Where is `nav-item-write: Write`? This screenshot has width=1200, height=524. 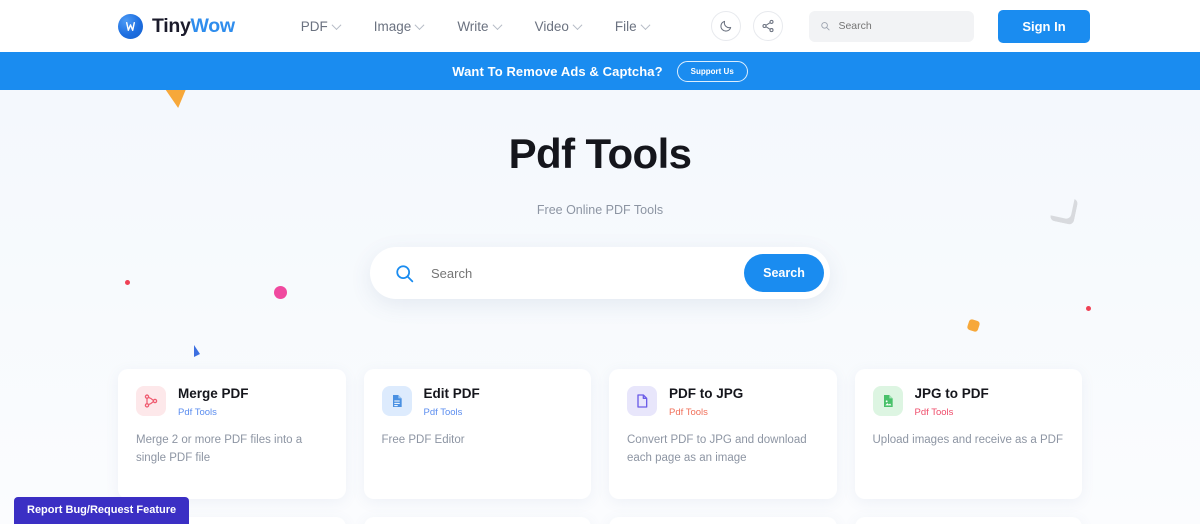 nav-item-write: Write is located at coordinates (480, 26).